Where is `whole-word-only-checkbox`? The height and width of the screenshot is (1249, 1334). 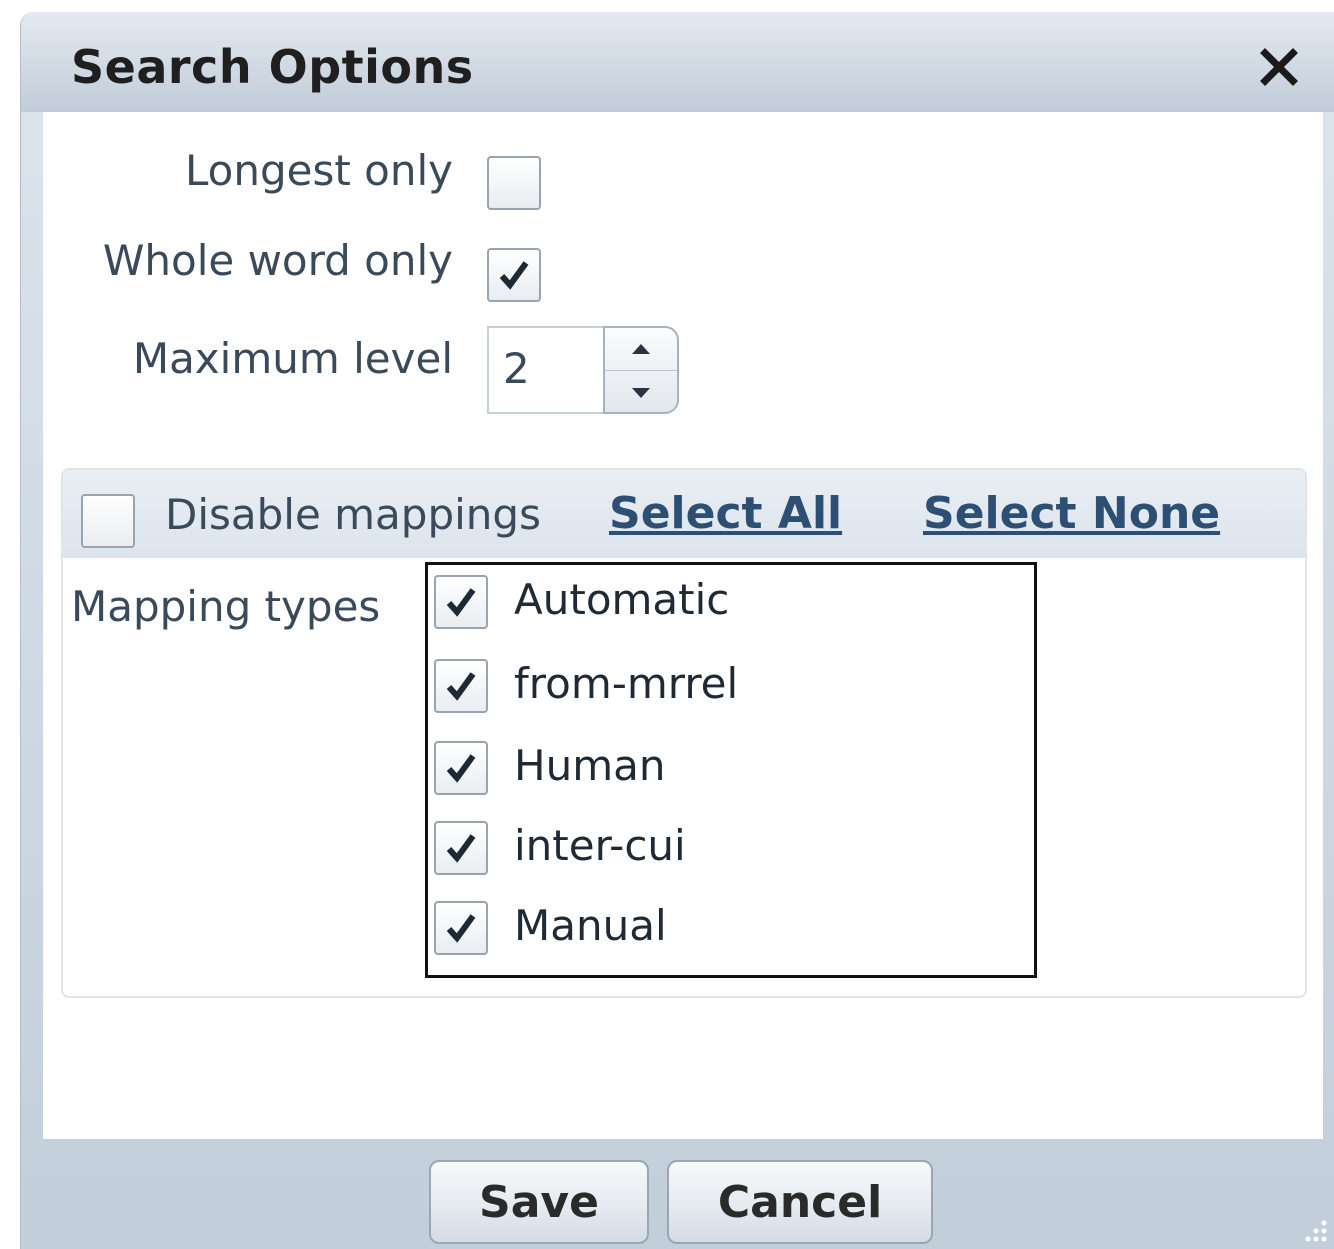
whole-word-only-checkbox is located at coordinates (514, 275).